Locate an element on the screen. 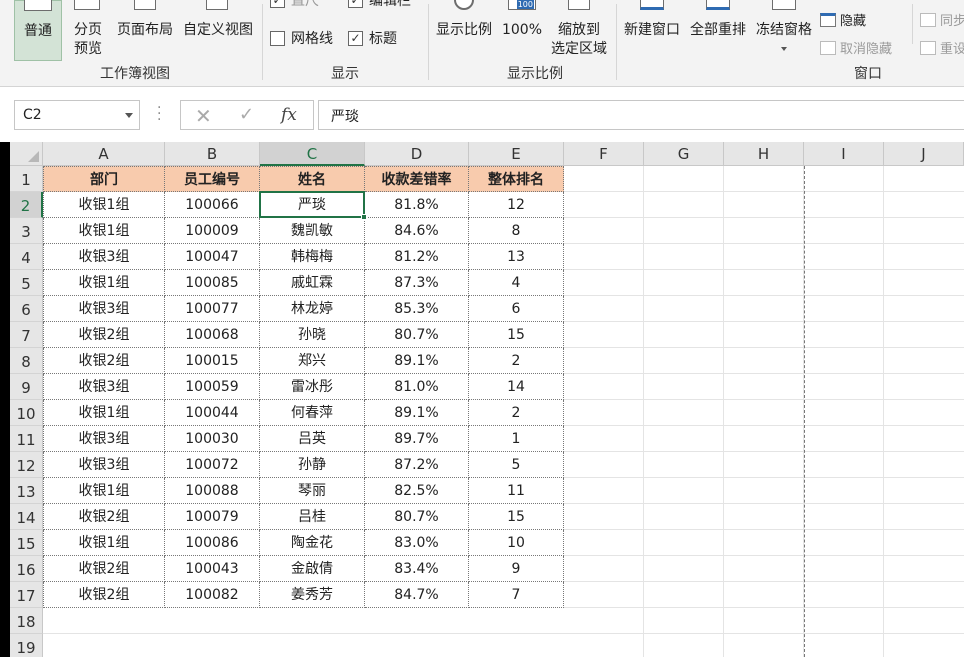  cell-e1: 整体排名 is located at coordinates (516, 179).